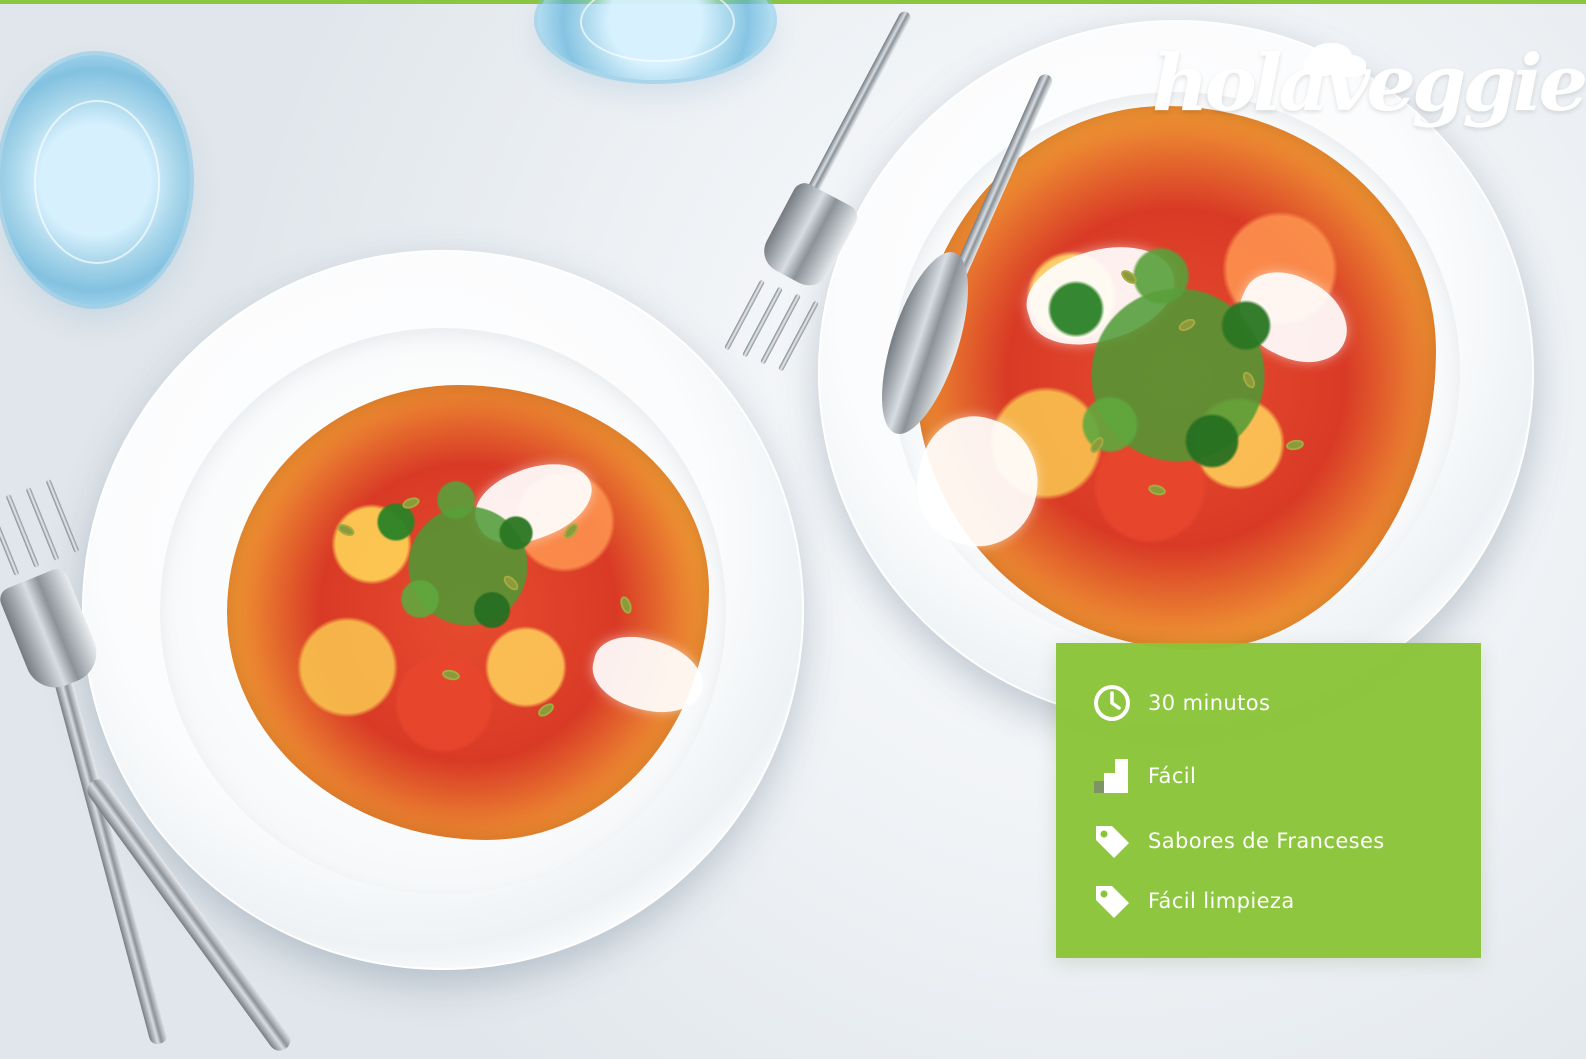  Describe the element at coordinates (1172, 775) in the screenshot. I see `difficulty-label: Fácil` at that location.